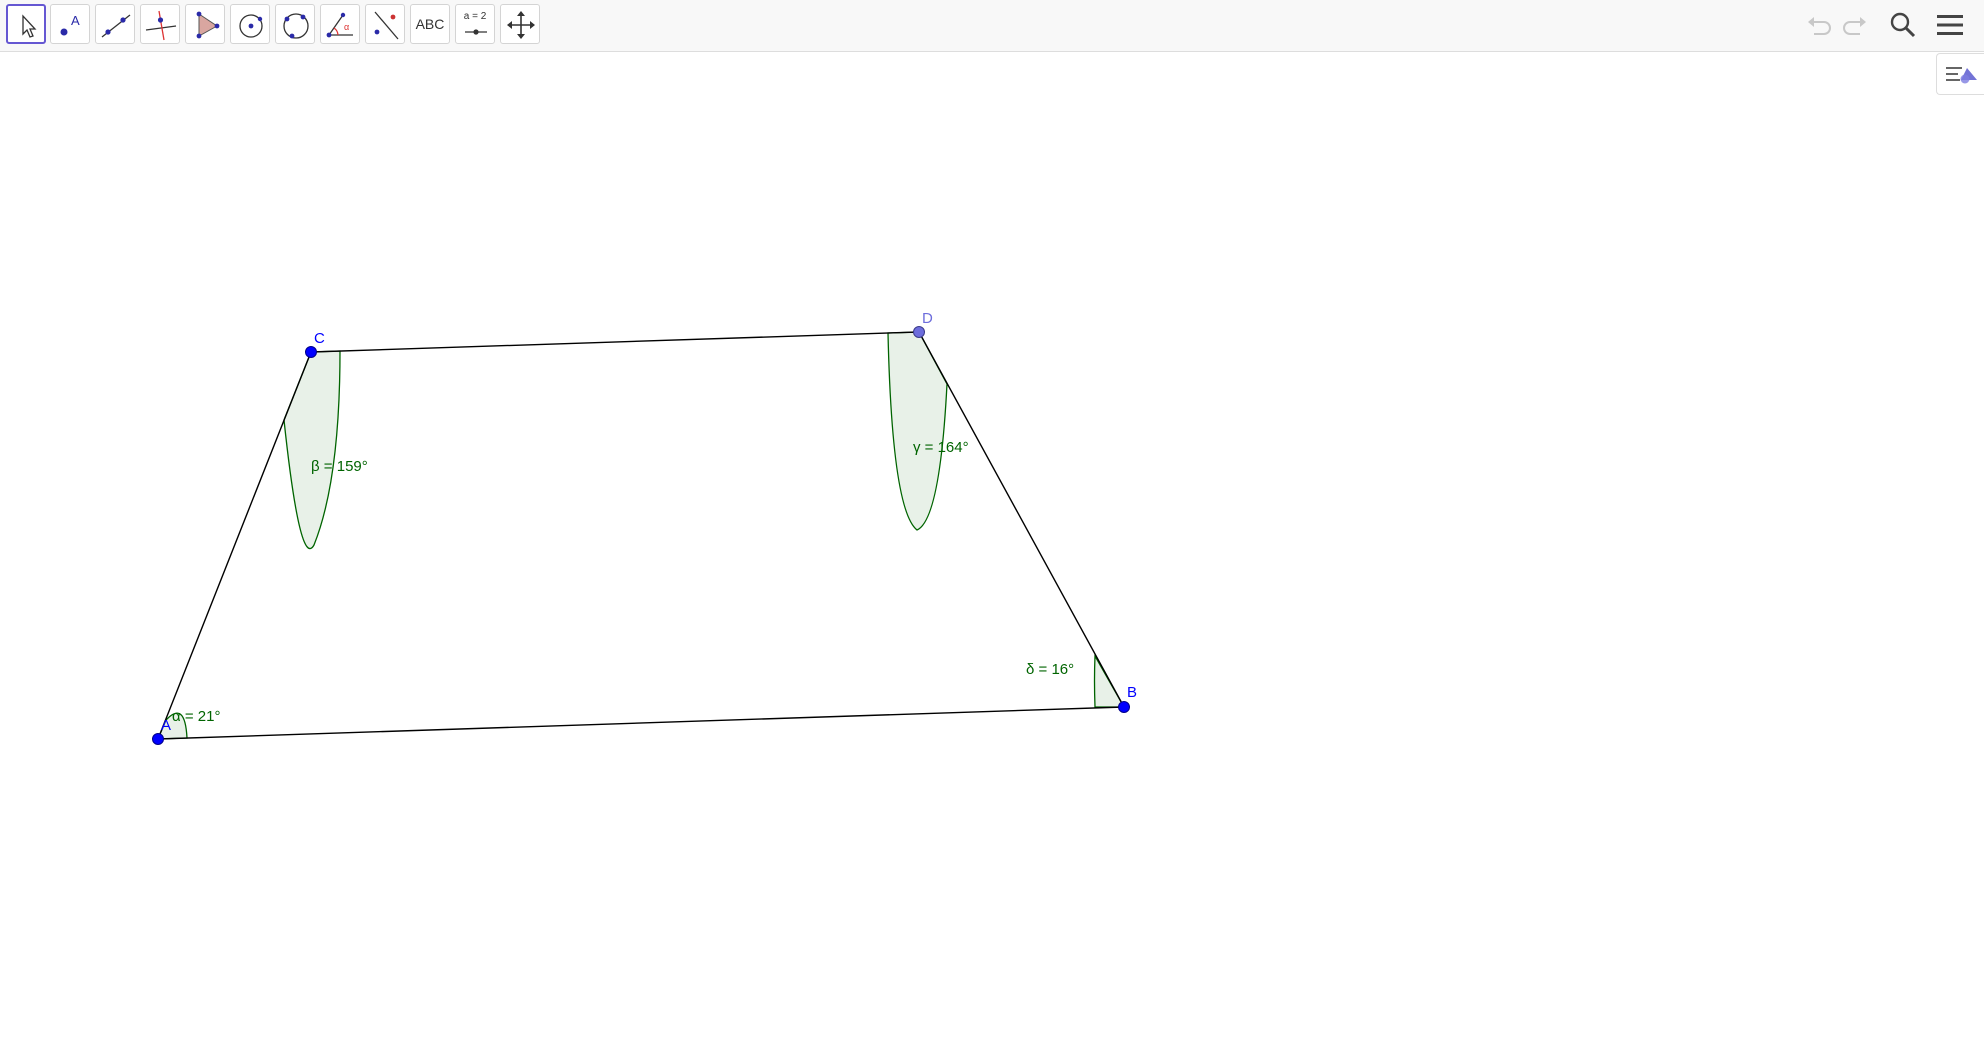  I want to click on circle-center-icon, so click(251, 26).